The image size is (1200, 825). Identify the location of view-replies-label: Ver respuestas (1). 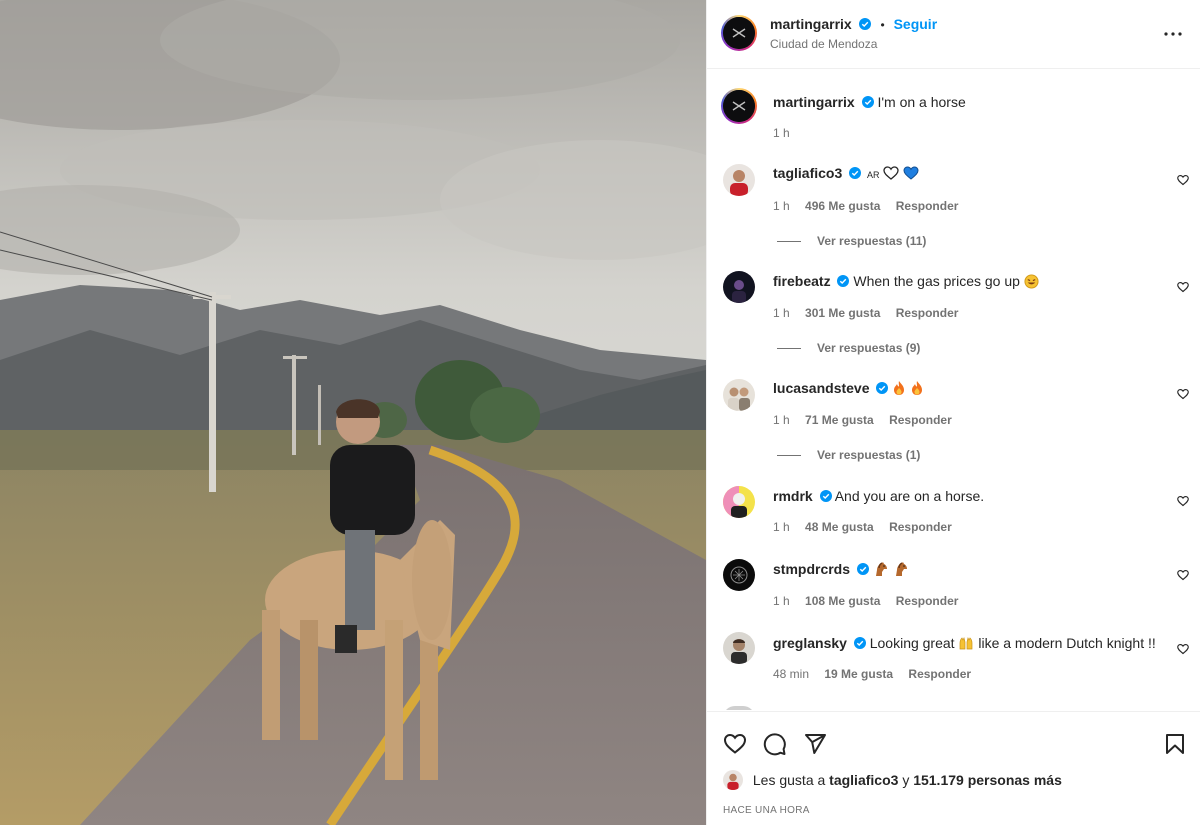
(869, 455).